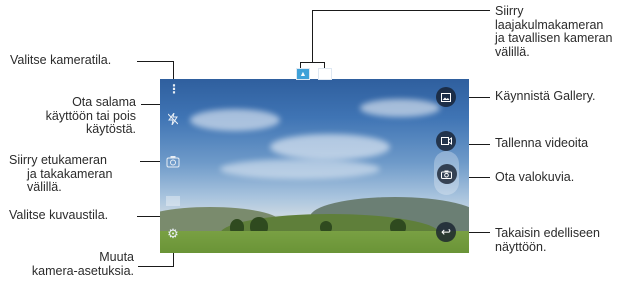 This screenshot has width=638, height=288. Describe the element at coordinates (173, 234) in the screenshot. I see `gear-icon: ⚙` at that location.